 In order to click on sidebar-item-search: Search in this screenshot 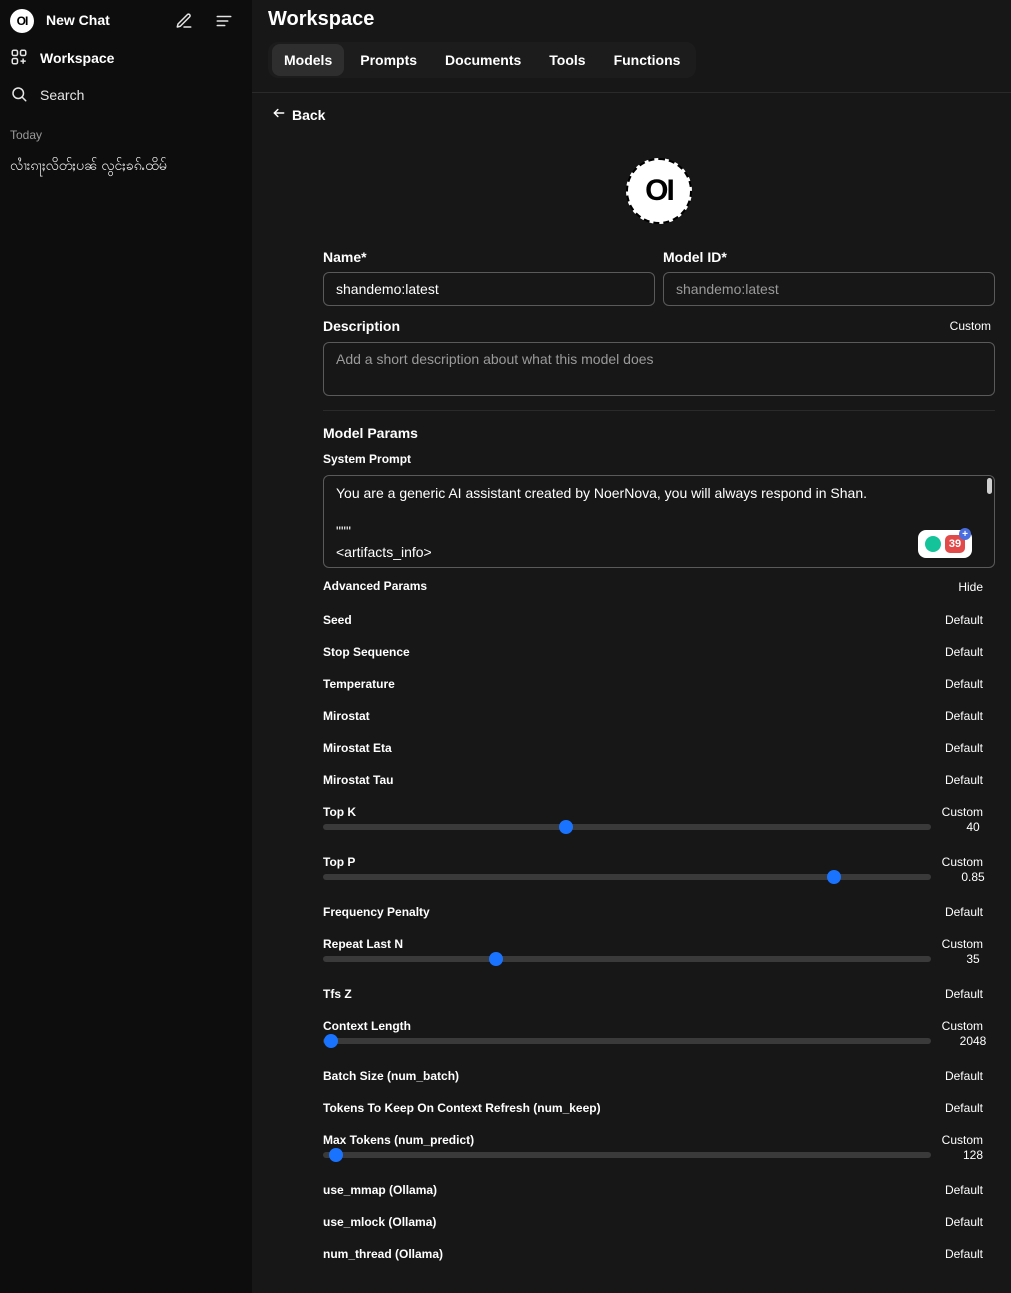, I will do `click(47, 95)`.